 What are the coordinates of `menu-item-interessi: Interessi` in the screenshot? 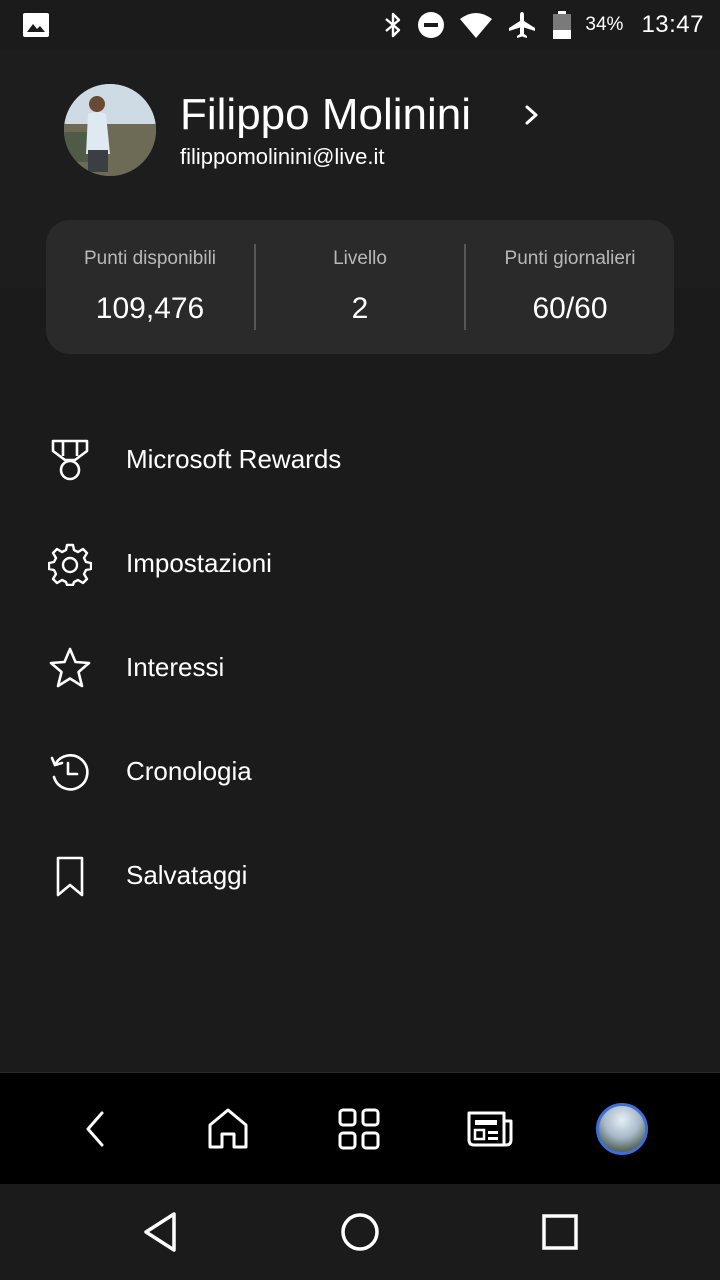 It's located at (360, 666).